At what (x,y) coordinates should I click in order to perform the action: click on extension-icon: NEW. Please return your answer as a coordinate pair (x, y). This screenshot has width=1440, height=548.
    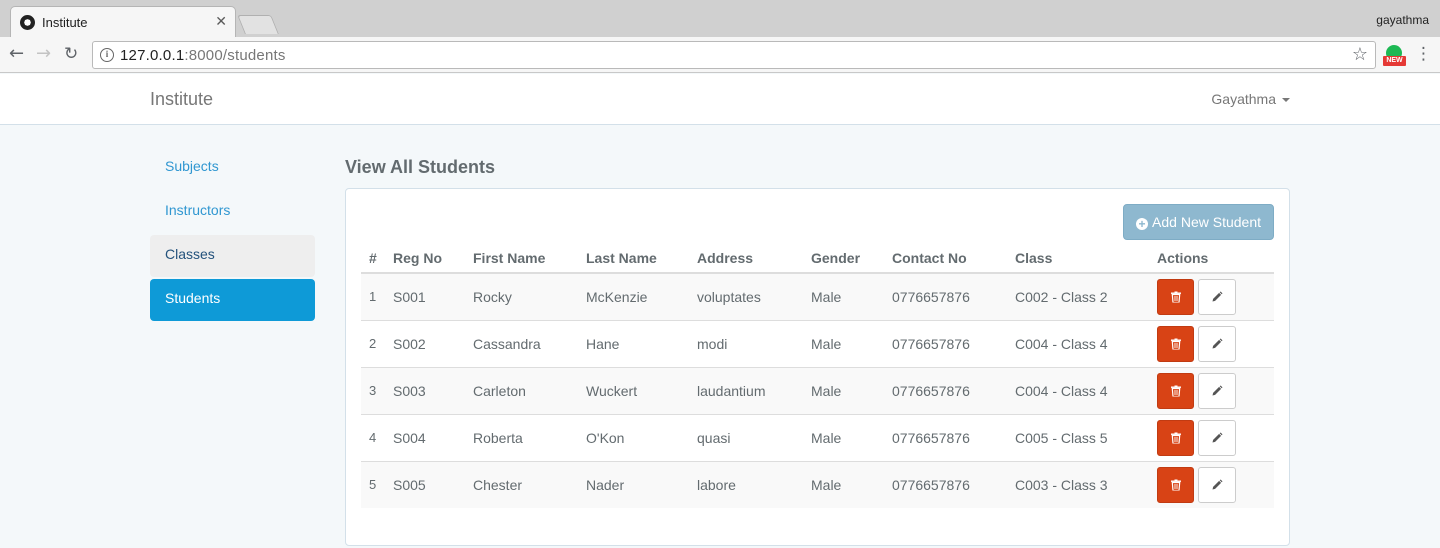
    Looking at the image, I should click on (1394, 56).